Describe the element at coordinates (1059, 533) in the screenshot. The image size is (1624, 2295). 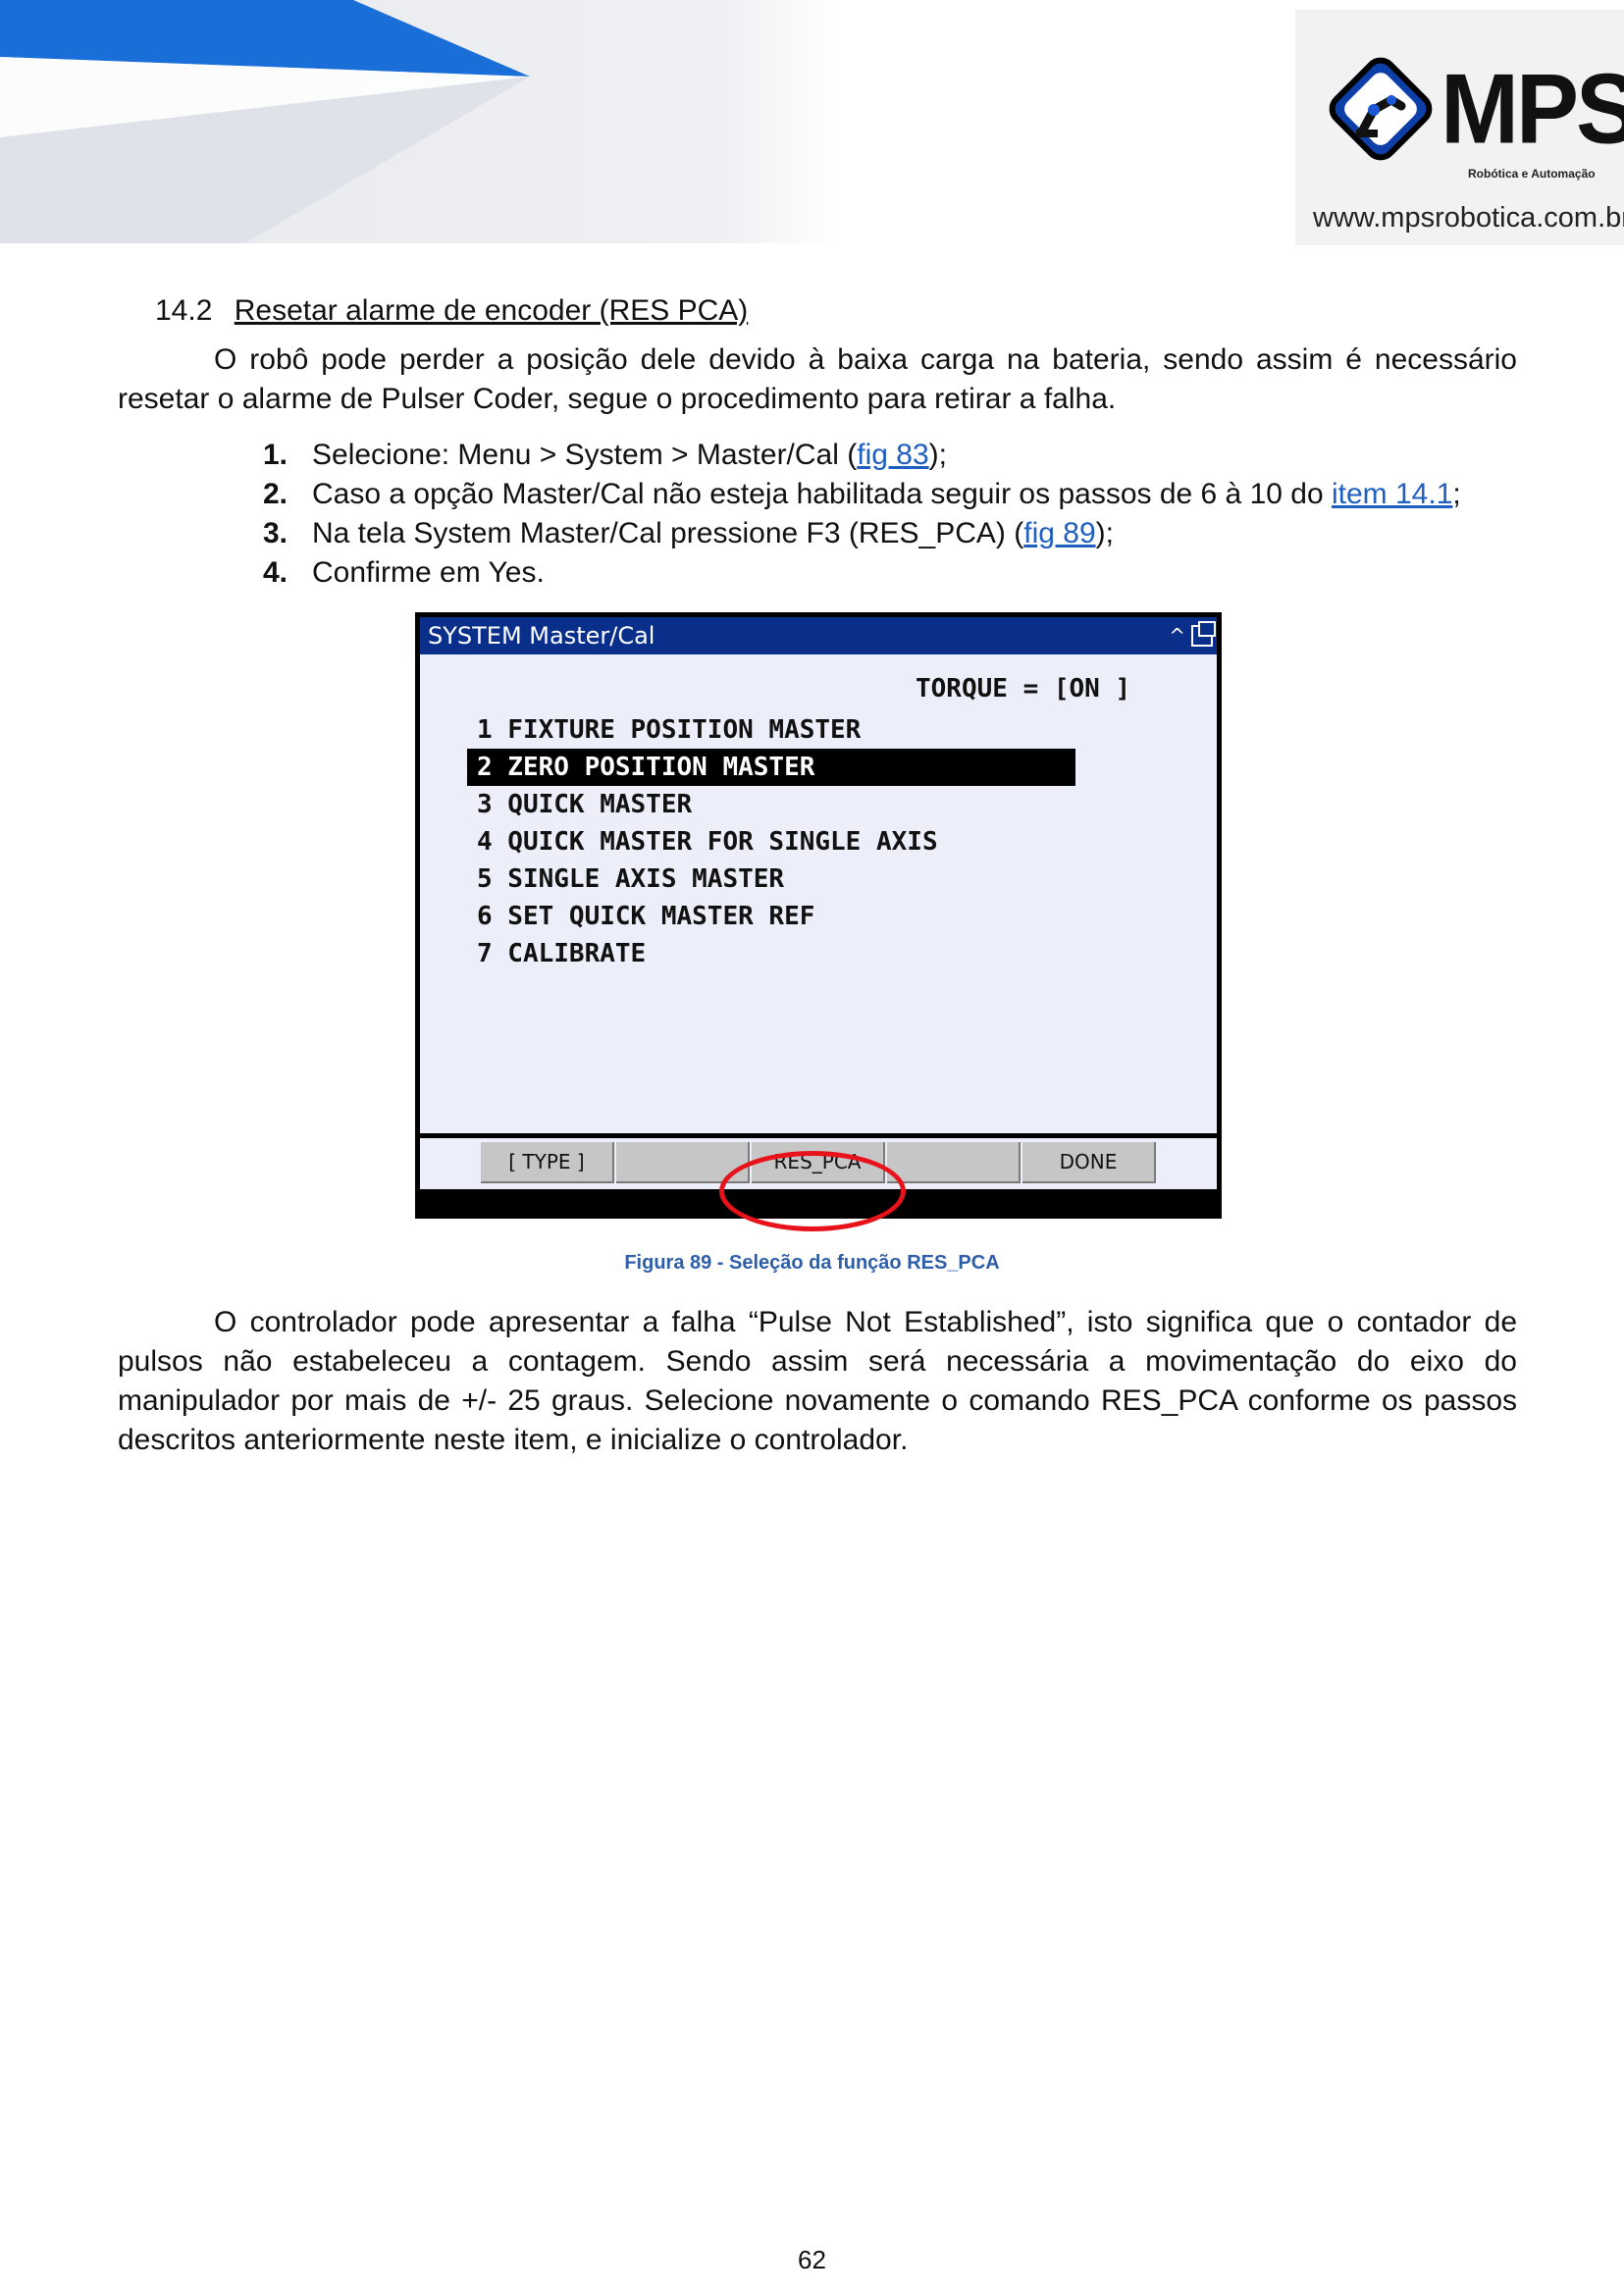
I see `fig-89-link: fig 89` at that location.